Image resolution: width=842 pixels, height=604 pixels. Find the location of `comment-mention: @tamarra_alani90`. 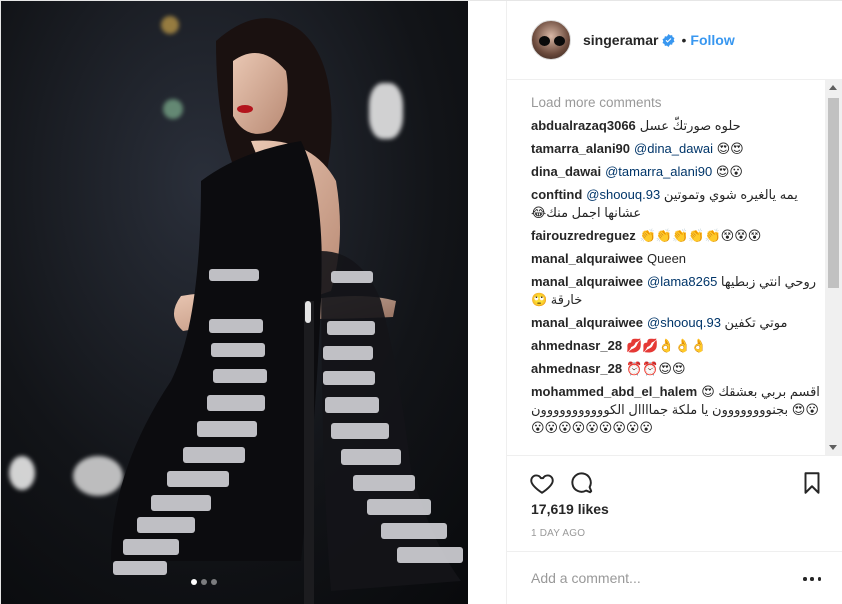

comment-mention: @tamarra_alani90 is located at coordinates (658, 171).